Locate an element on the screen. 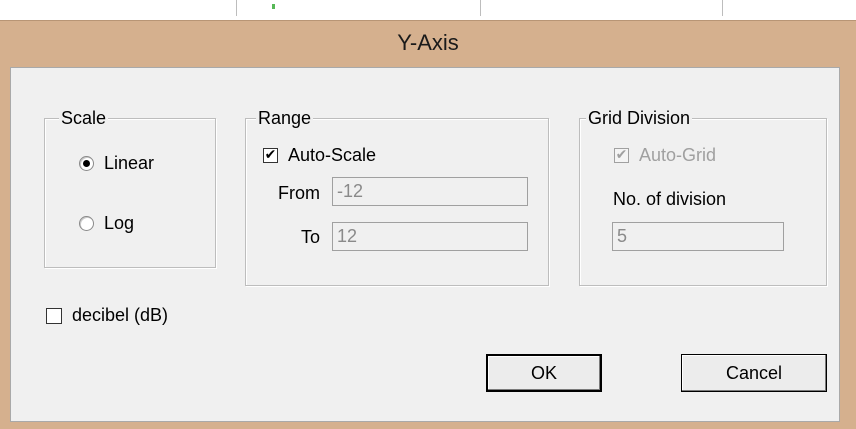  radio-linear-indicator is located at coordinates (86, 163).